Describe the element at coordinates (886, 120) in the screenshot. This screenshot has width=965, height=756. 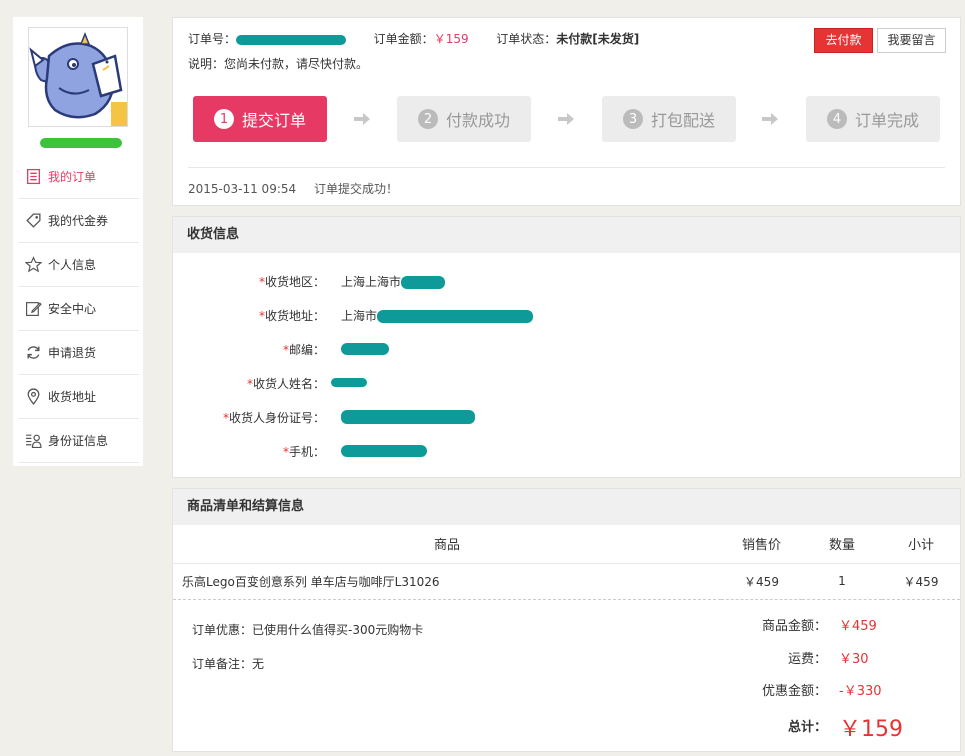
I see `step-label: 订单完成` at that location.